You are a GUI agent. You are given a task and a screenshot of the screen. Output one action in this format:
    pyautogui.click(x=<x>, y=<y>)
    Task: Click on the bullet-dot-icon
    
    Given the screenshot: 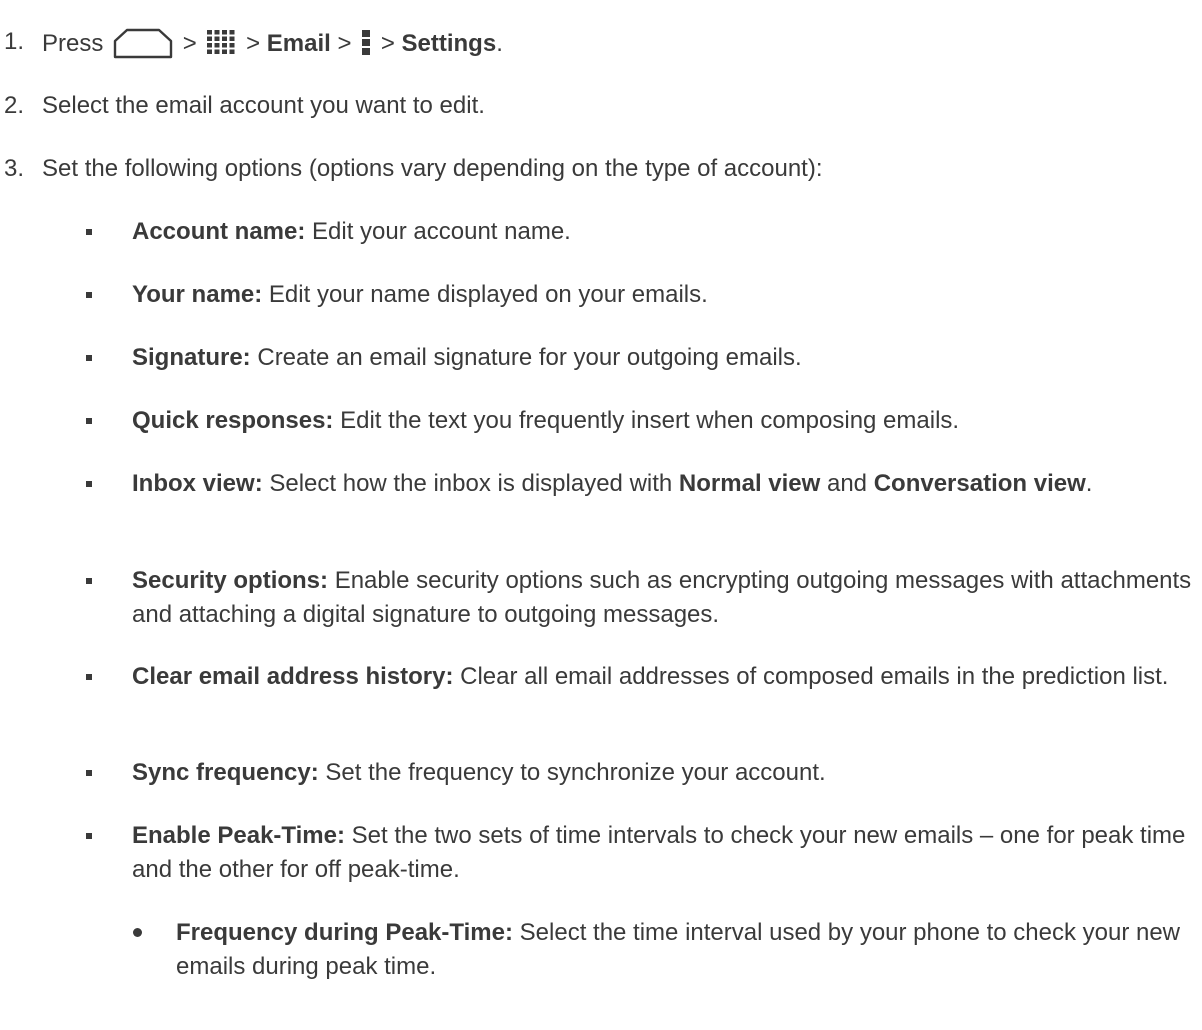 What is the action you would take?
    pyautogui.click(x=137, y=932)
    